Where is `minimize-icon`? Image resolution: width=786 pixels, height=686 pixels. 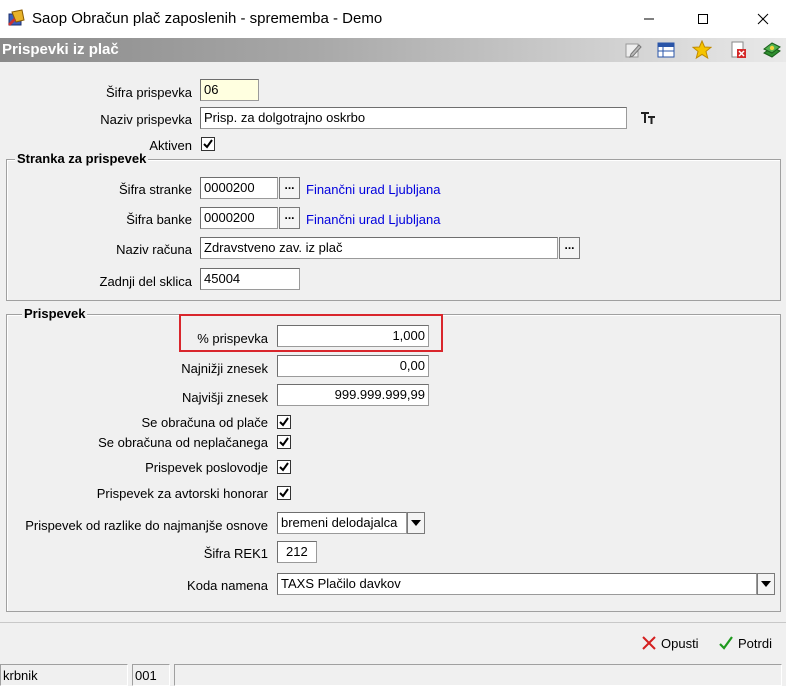 minimize-icon is located at coordinates (649, 19).